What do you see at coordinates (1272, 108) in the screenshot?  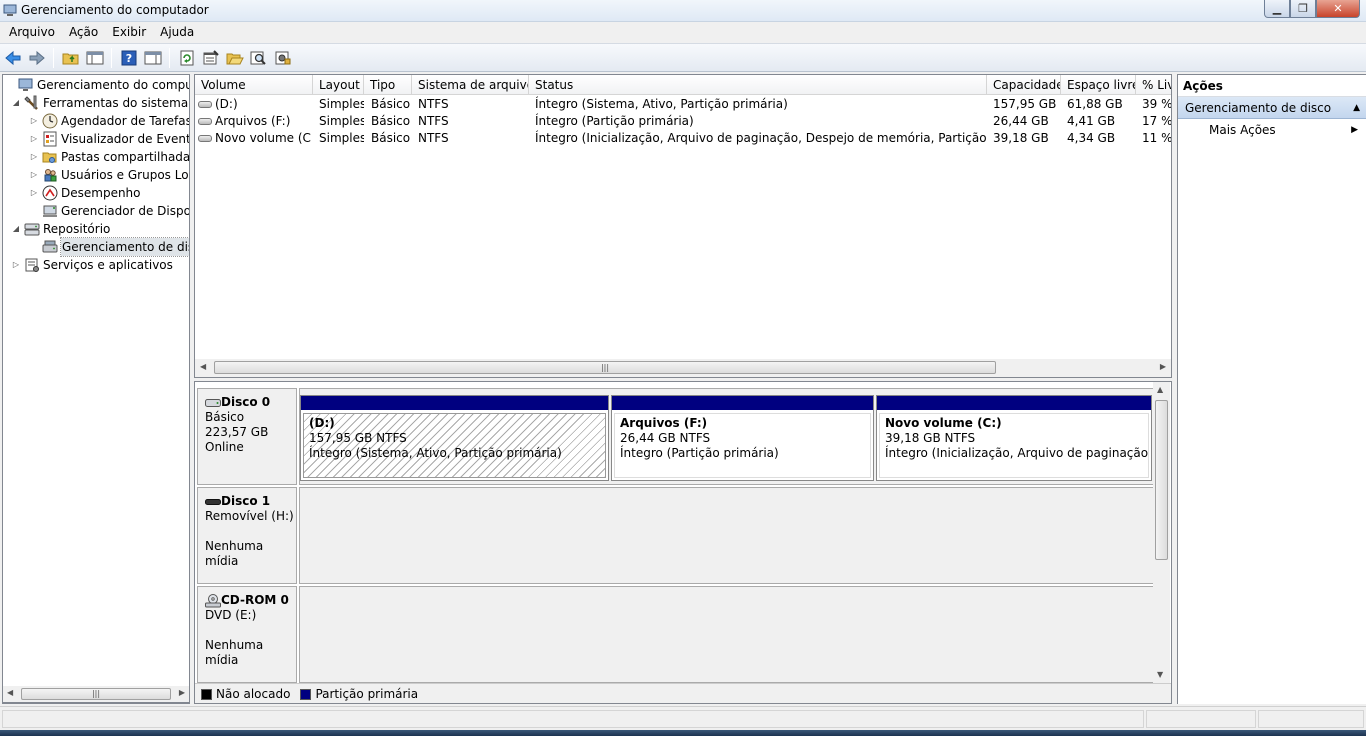 I see `actions-section-disk-management: Gerenciamento de disco ▲` at bounding box center [1272, 108].